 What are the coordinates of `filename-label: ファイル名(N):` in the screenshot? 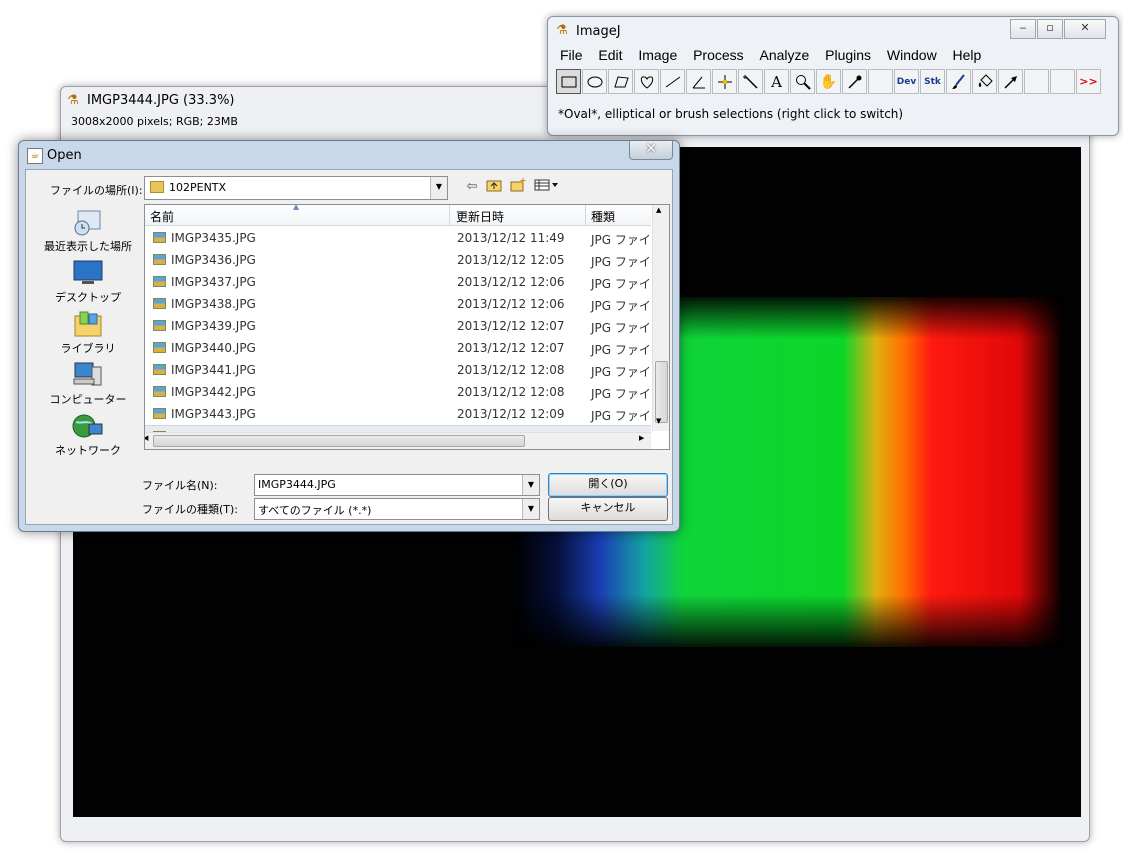 It's located at (180, 485).